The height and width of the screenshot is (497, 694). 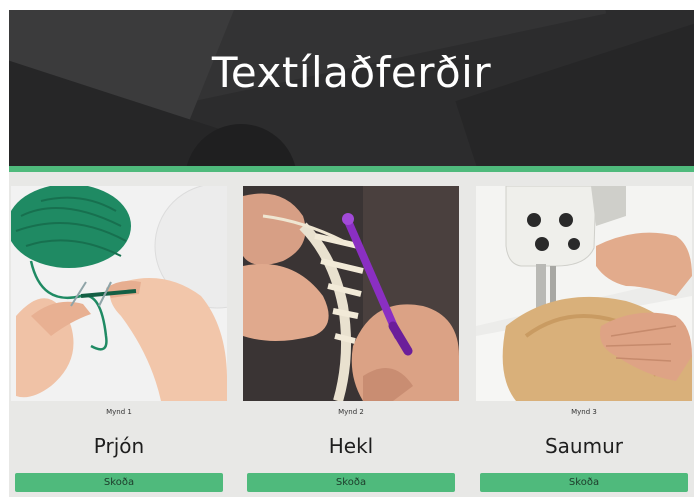 I want to click on card-caption: Mynd 1, so click(x=119, y=412).